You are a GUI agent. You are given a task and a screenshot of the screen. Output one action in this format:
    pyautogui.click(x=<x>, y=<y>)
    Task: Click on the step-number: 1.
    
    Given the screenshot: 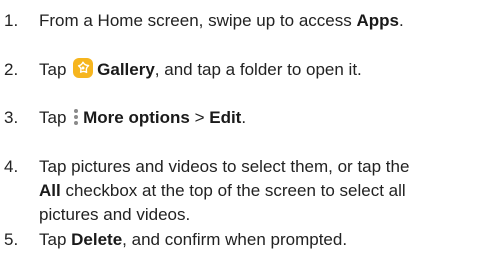 What is the action you would take?
    pyautogui.click(x=11, y=20)
    